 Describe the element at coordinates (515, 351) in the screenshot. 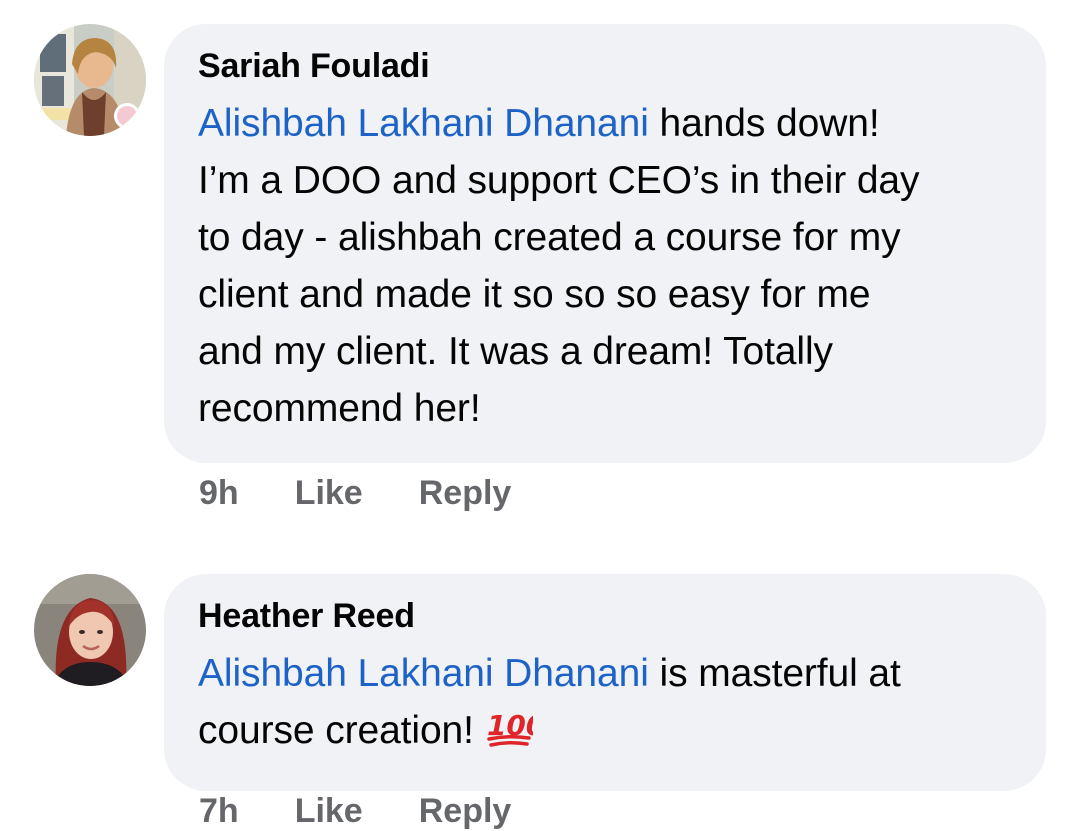

I see `comment-text-line: and my client. It was a dream! Totally` at that location.